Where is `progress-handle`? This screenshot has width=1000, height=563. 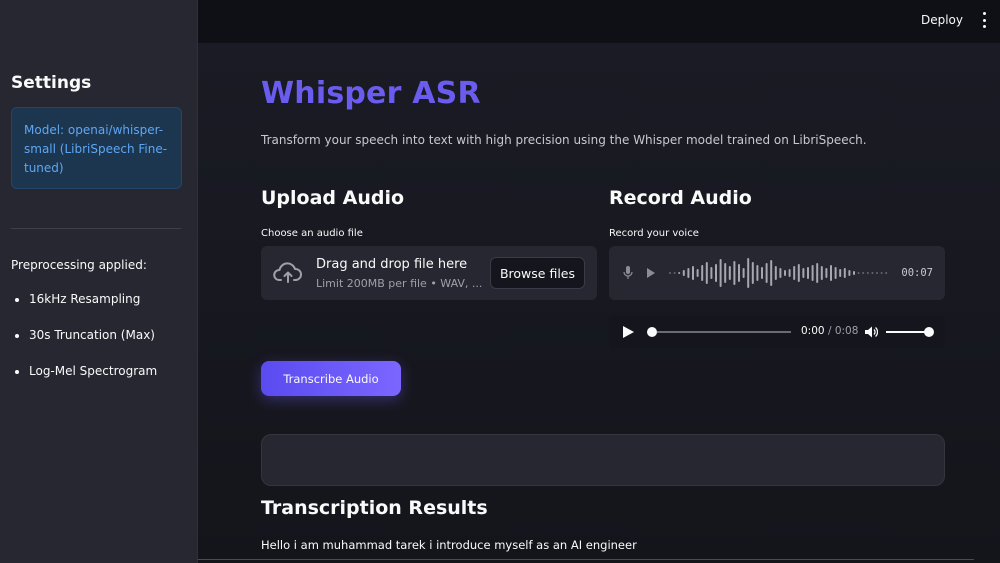 progress-handle is located at coordinates (652, 332).